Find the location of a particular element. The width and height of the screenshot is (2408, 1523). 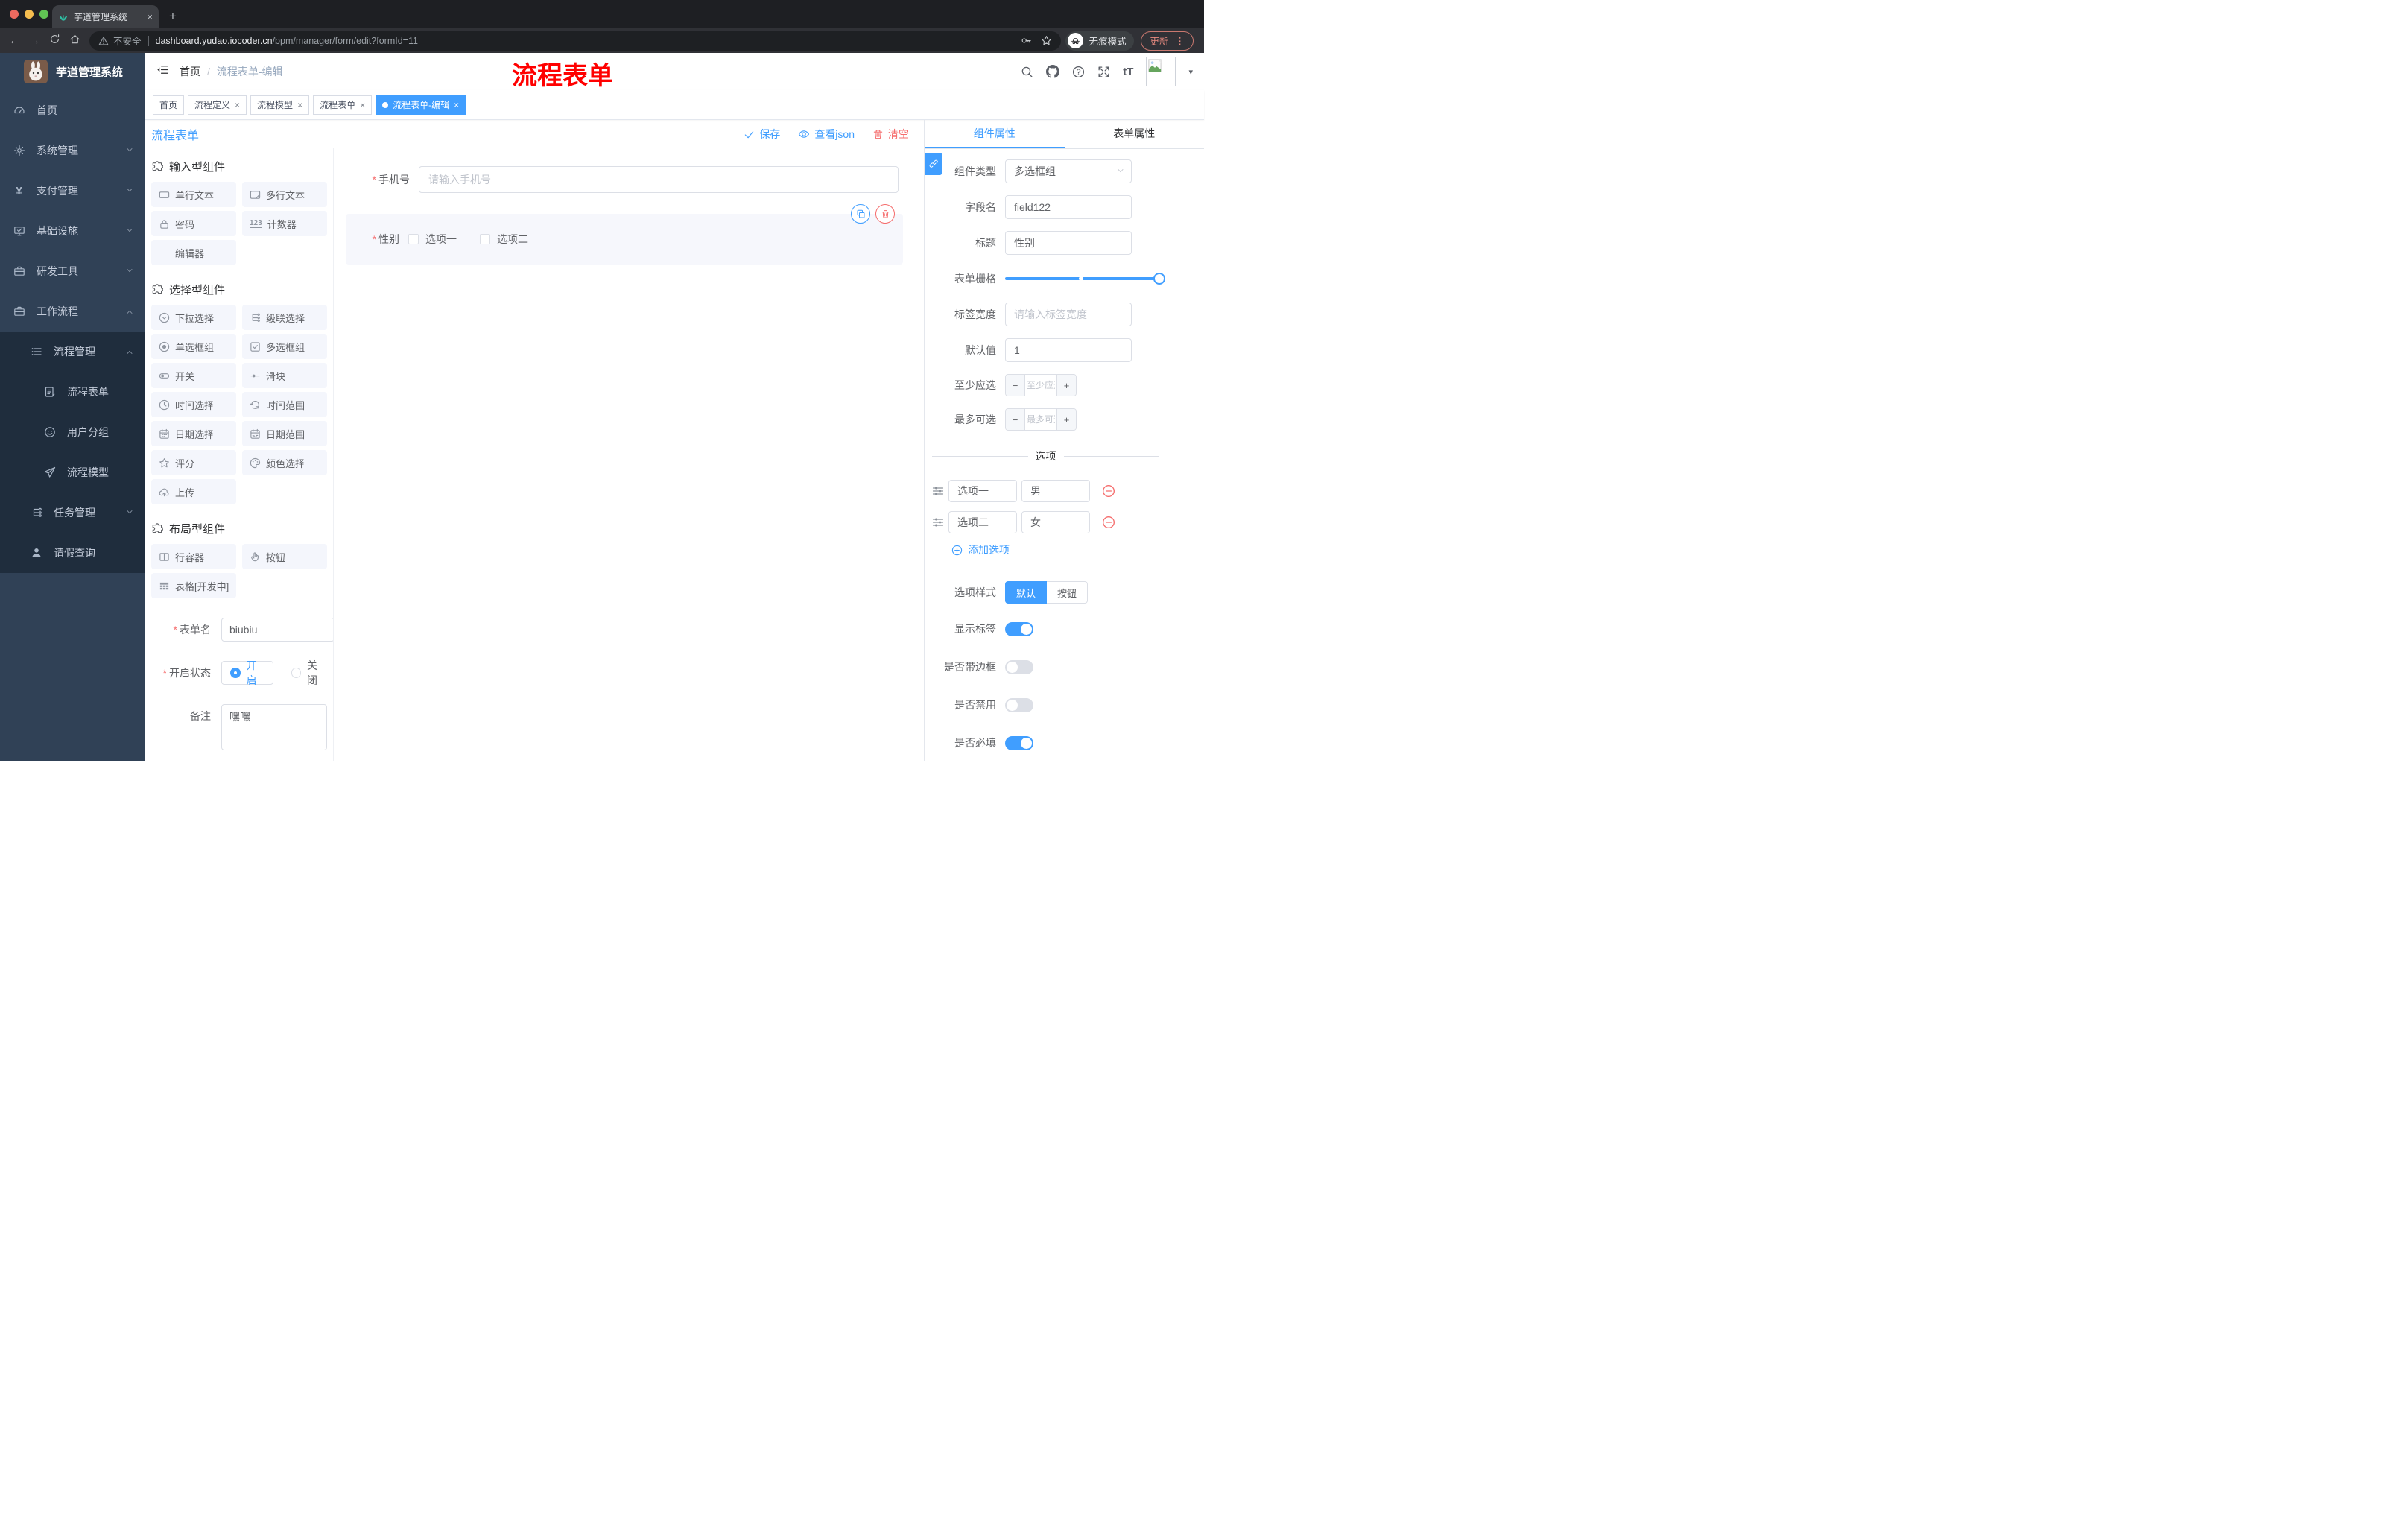

sidebar-item-user-group: 用户分组 is located at coordinates (72, 432).